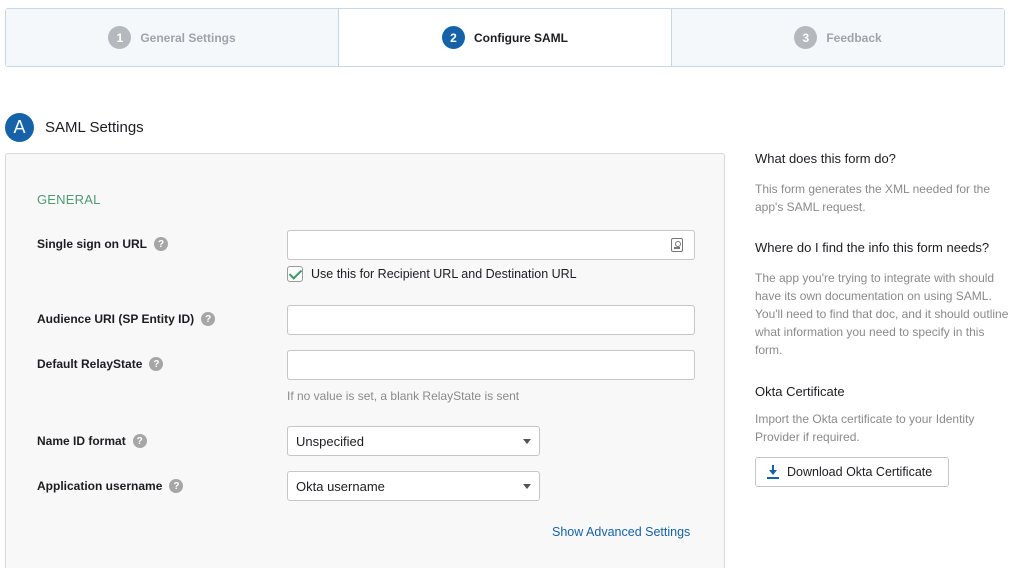 Image resolution: width=1020 pixels, height=568 pixels. Describe the element at coordinates (116, 319) in the screenshot. I see `label-text: Audience URI (SP Entity ID)` at that location.